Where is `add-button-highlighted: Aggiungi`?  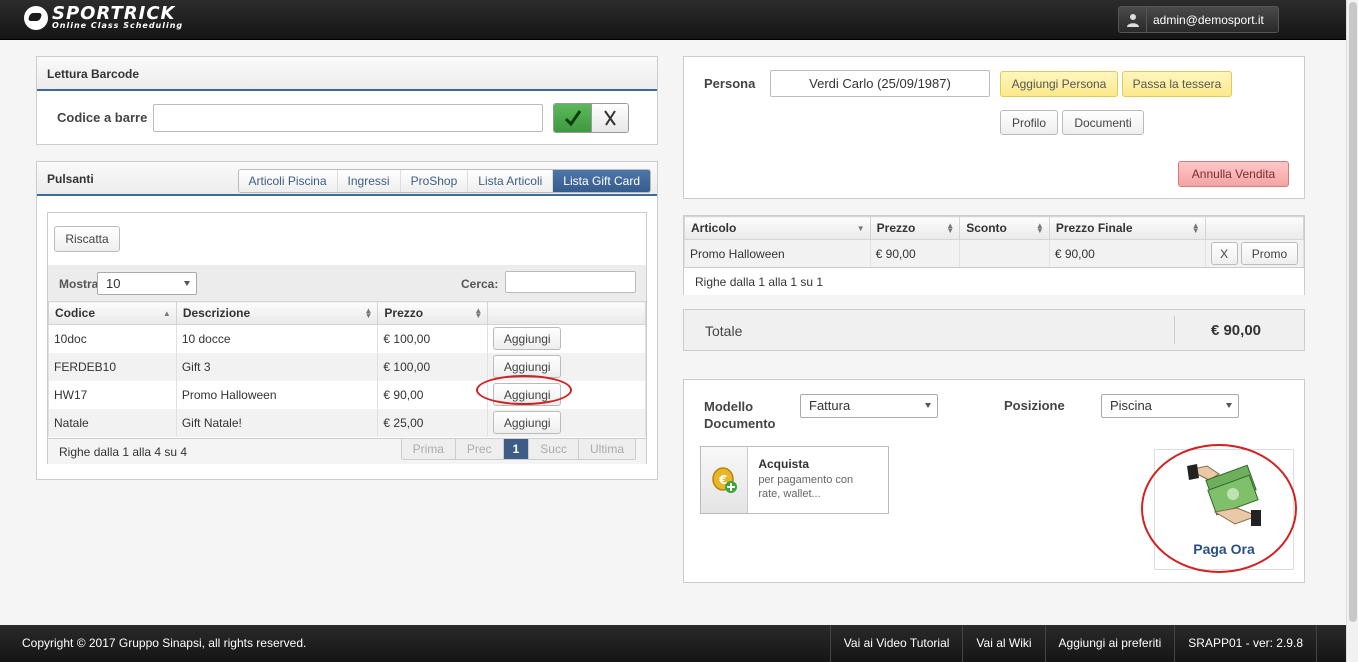
add-button-highlighted: Aggiungi is located at coordinates (527, 394).